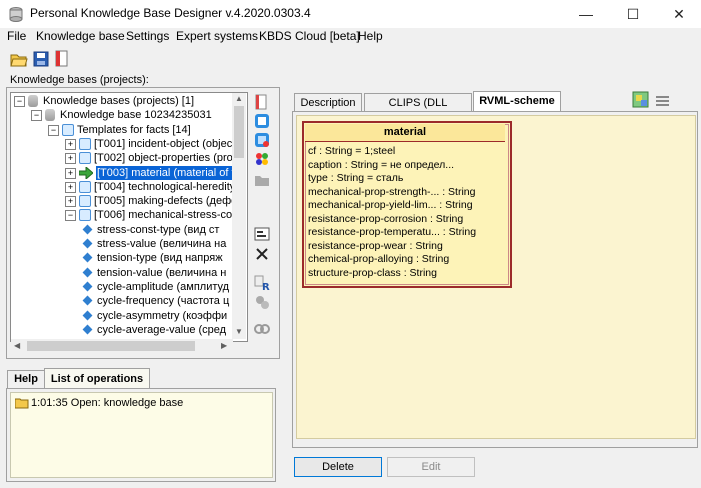  I want to click on tree-item-label: [T004] technological-heredity (, so click(163, 186).